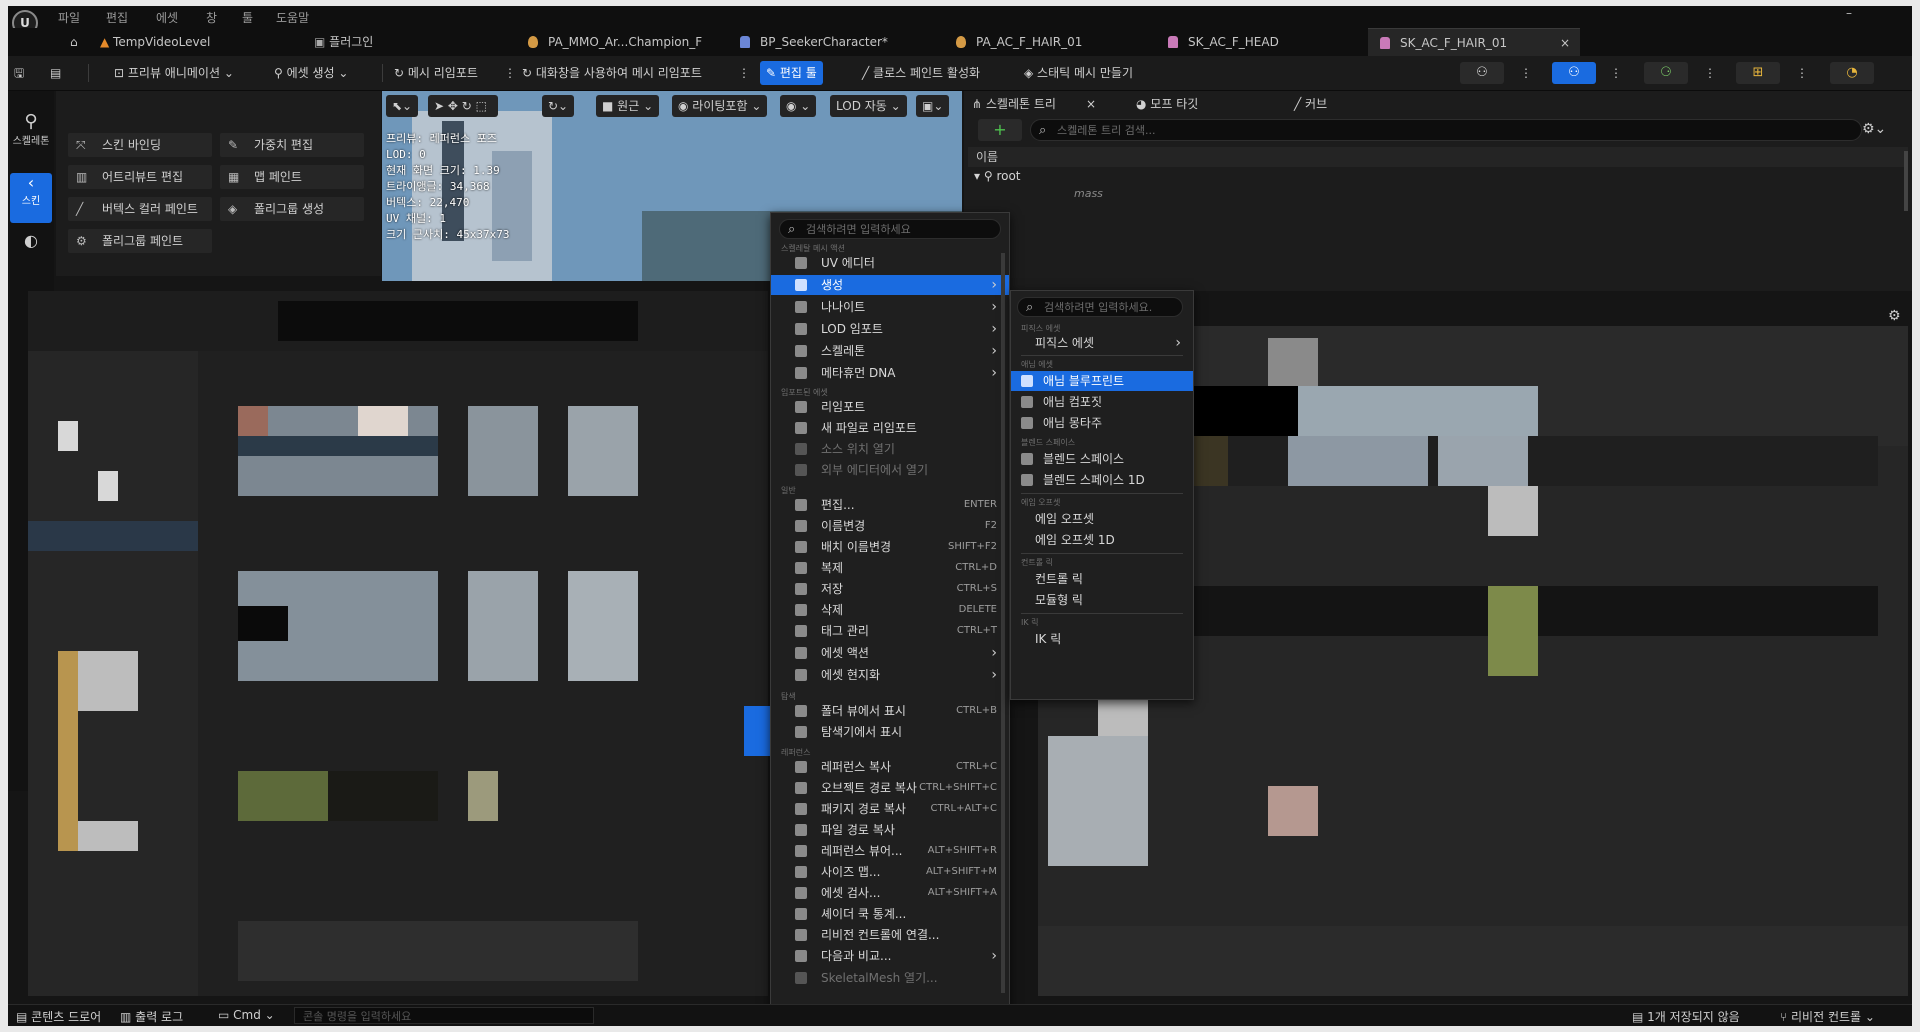  What do you see at coordinates (1102, 639) in the screenshot?
I see `submenu-ik-rig: IK 릭` at bounding box center [1102, 639].